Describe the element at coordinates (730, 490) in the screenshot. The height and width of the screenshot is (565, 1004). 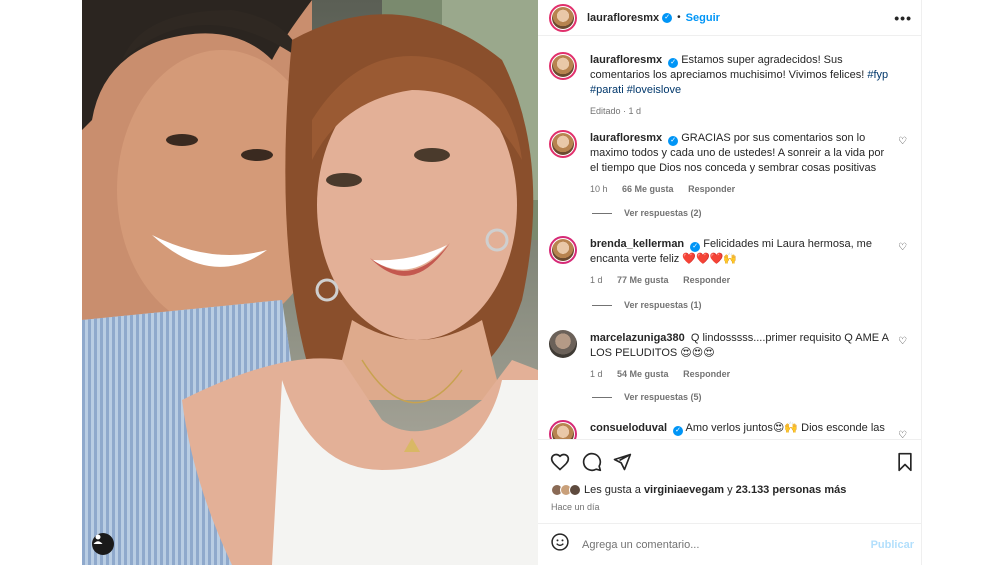
I see `likes-connector: y` at that location.